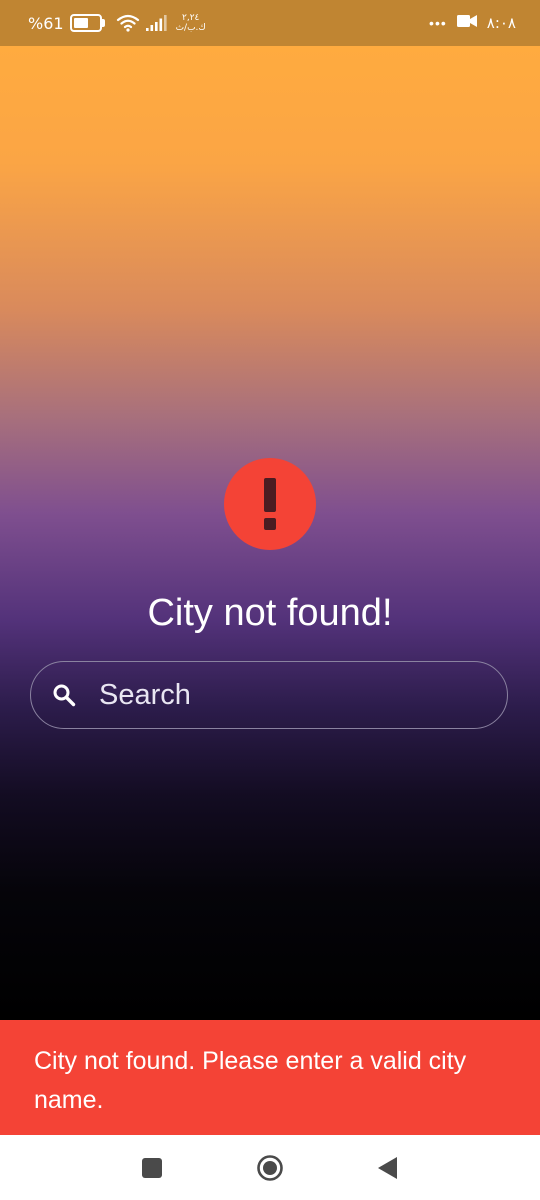  I want to click on status-date-line2: ك.ب/ث, so click(190, 28).